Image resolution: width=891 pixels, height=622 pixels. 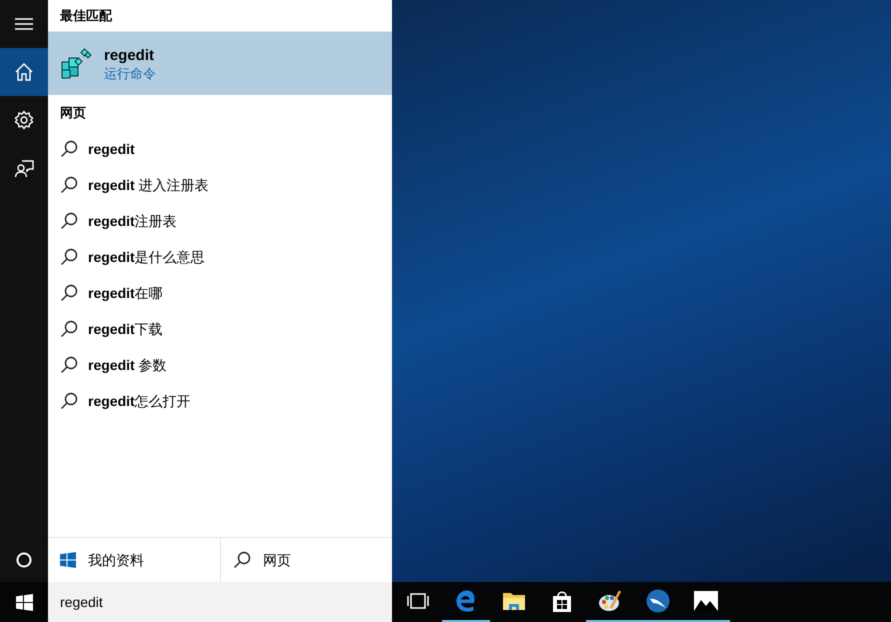 I want to click on feedback-icon, so click(x=24, y=168).